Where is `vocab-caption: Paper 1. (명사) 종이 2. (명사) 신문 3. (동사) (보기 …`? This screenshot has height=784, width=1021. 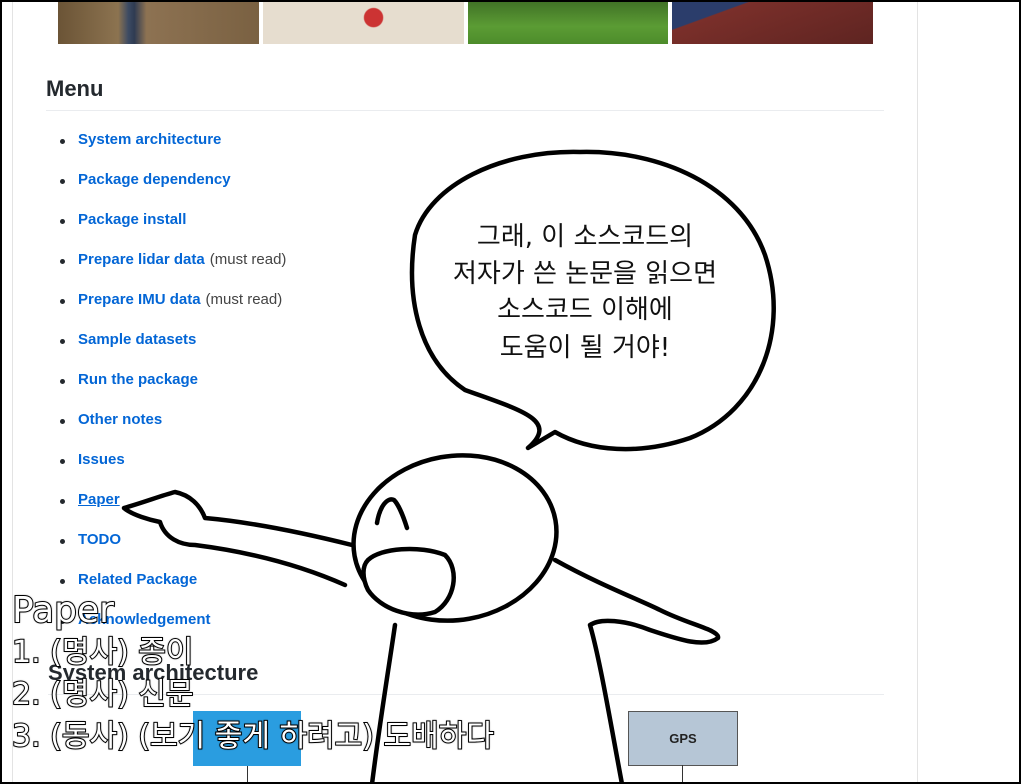 vocab-caption: Paper 1. (명사) 종이 2. (명사) 신문 3. (동사) (보기 … is located at coordinates (253, 673).